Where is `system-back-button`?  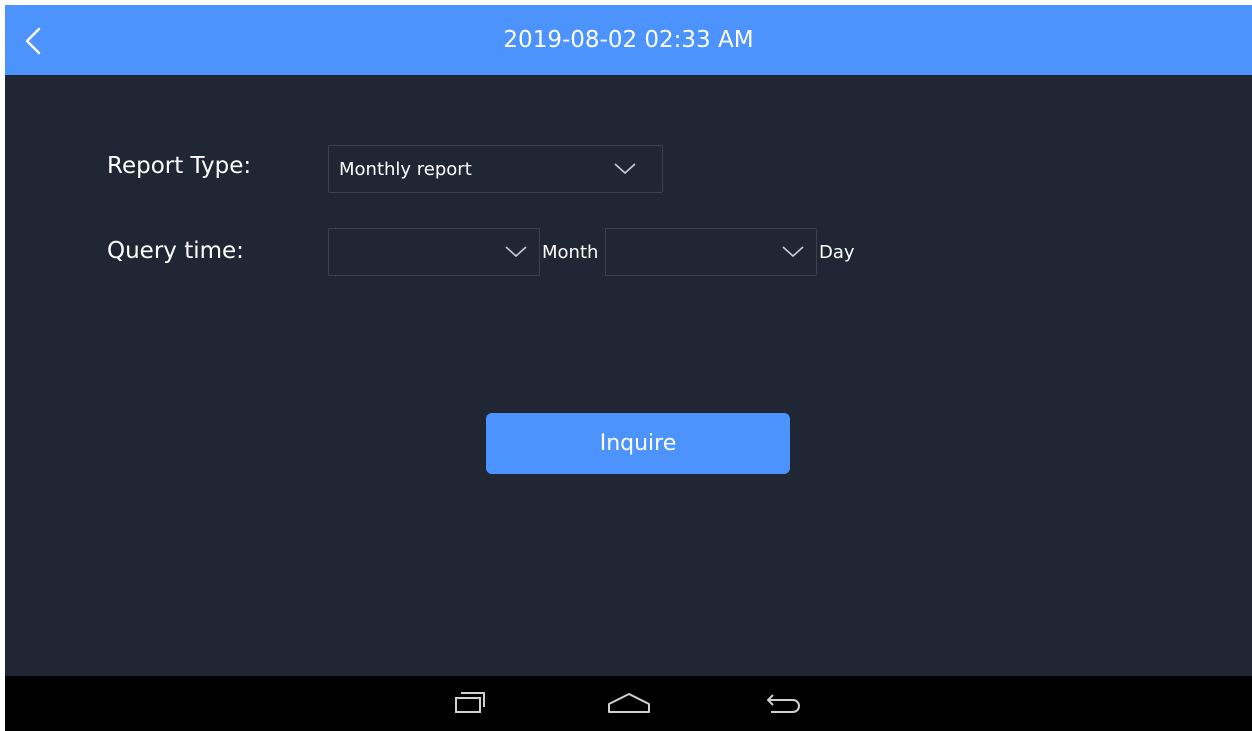
system-back-button is located at coordinates (783, 704).